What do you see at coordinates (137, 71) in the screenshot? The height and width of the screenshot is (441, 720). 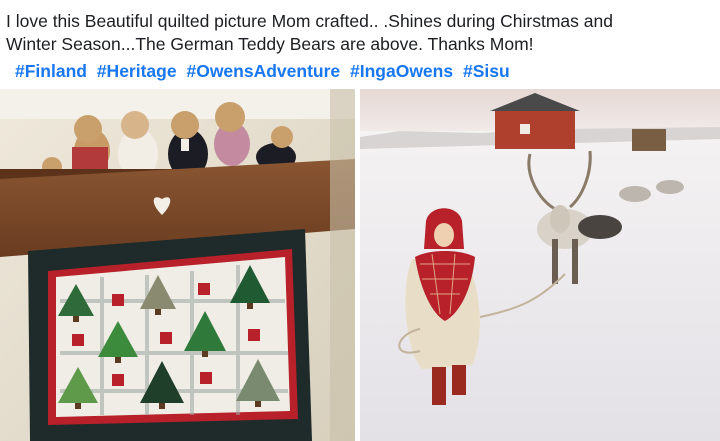 I see `hashtag-heritage: #Heritage` at bounding box center [137, 71].